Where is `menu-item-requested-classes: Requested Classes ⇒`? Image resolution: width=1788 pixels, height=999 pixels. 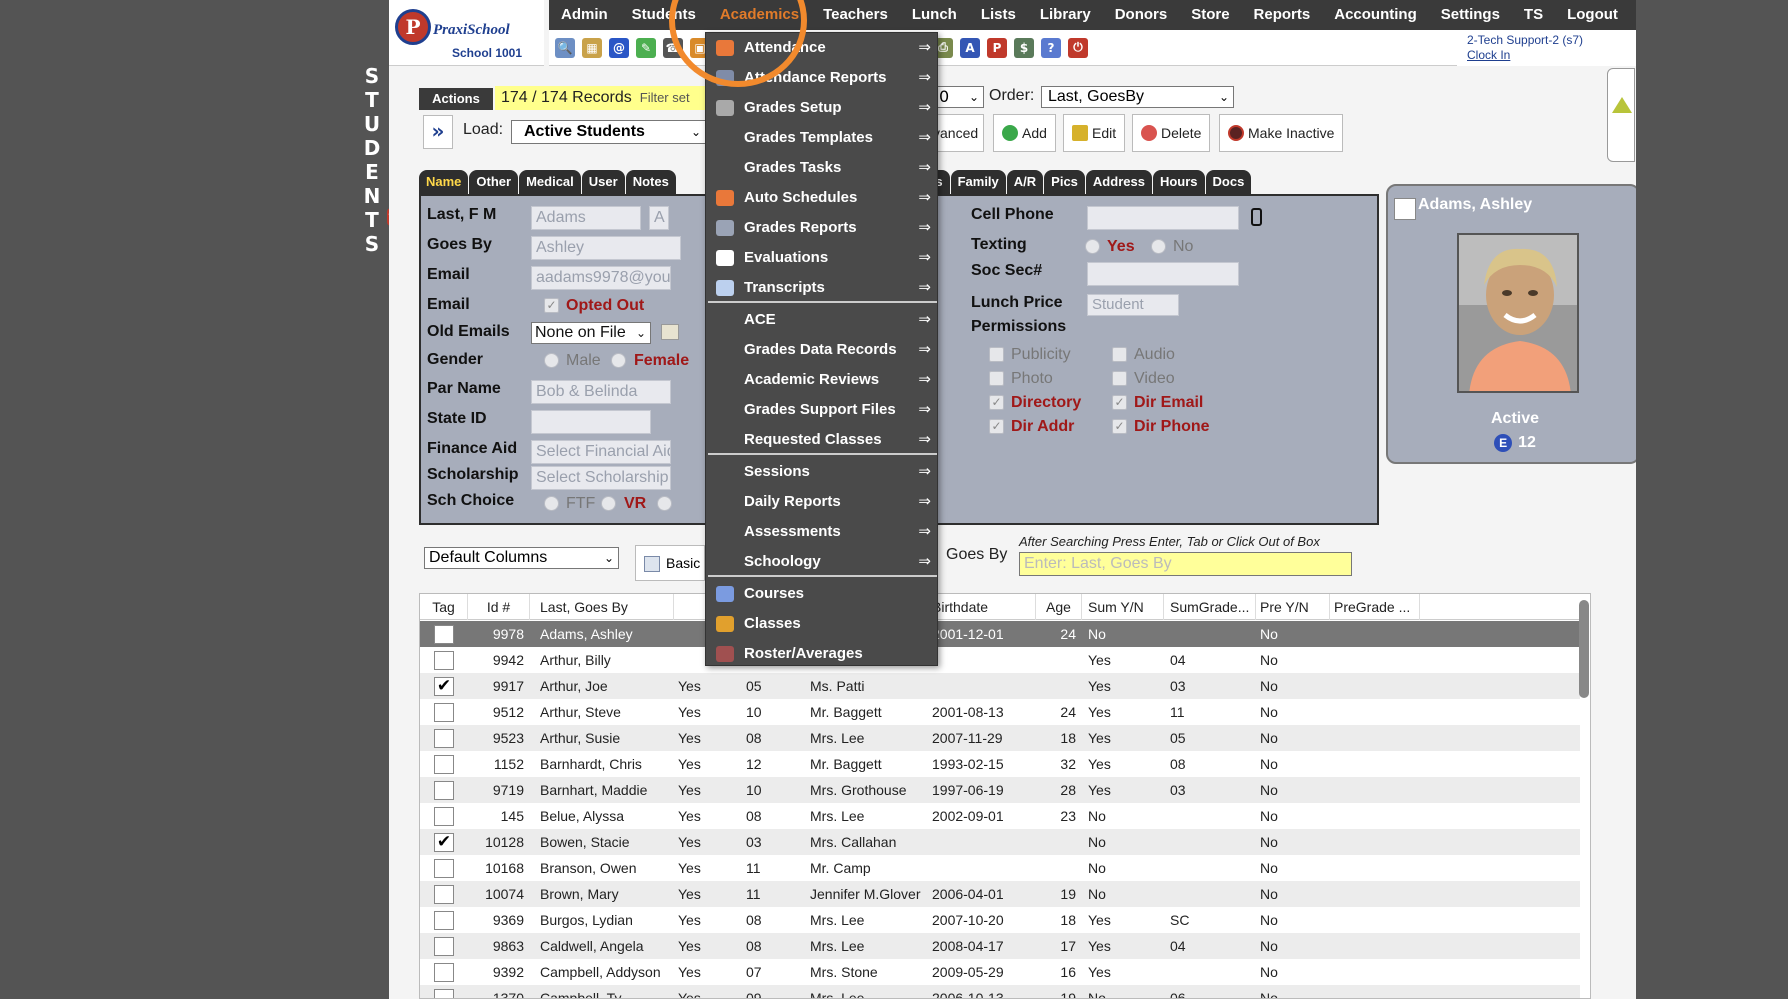
menu-item-requested-classes: Requested Classes ⇒ is located at coordinates (822, 440).